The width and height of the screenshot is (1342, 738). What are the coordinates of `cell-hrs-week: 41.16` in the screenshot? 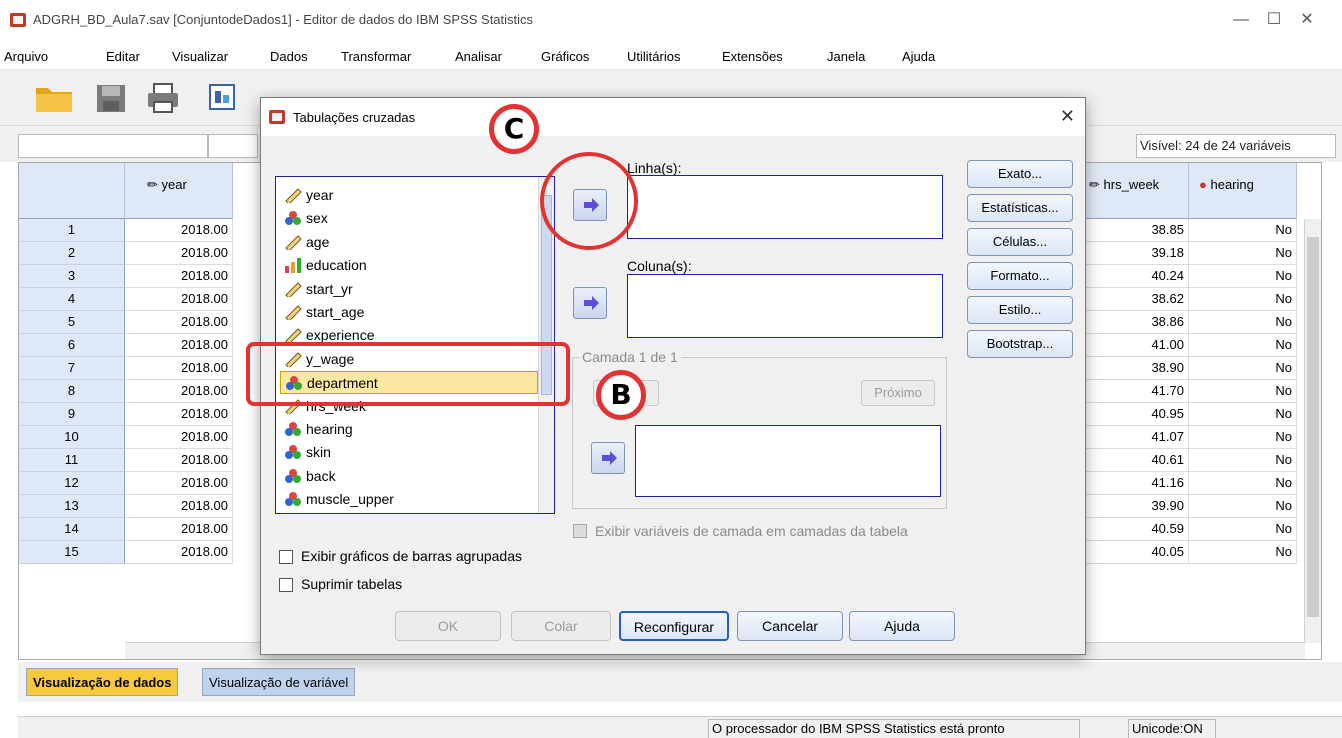 It's located at (1135, 483).